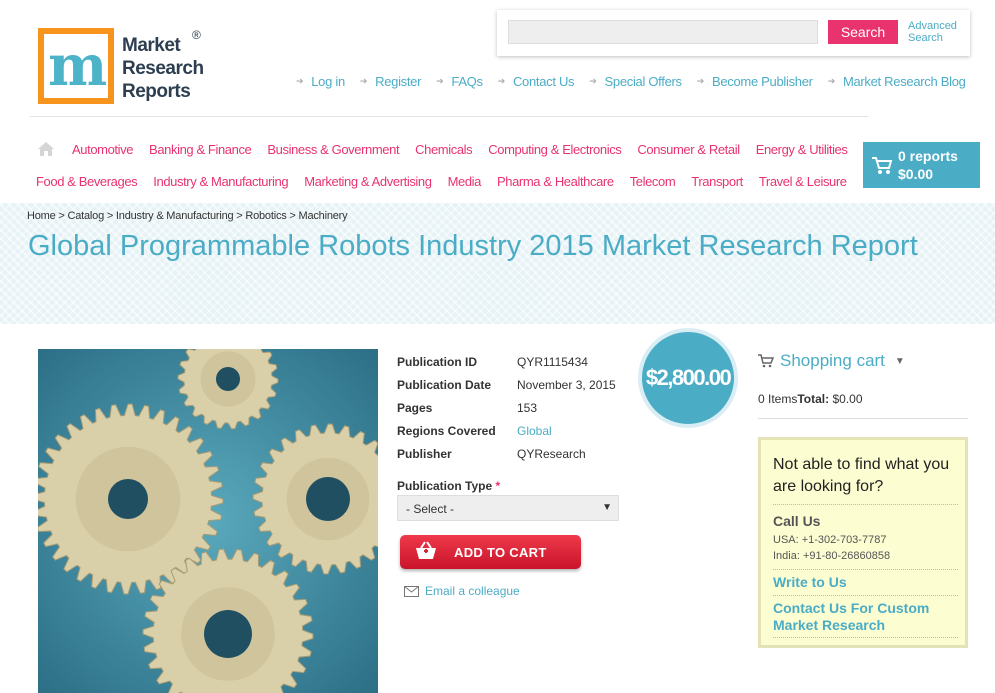 The width and height of the screenshot is (995, 693). I want to click on category-travel-leisure: Travel & Leisure, so click(803, 181).